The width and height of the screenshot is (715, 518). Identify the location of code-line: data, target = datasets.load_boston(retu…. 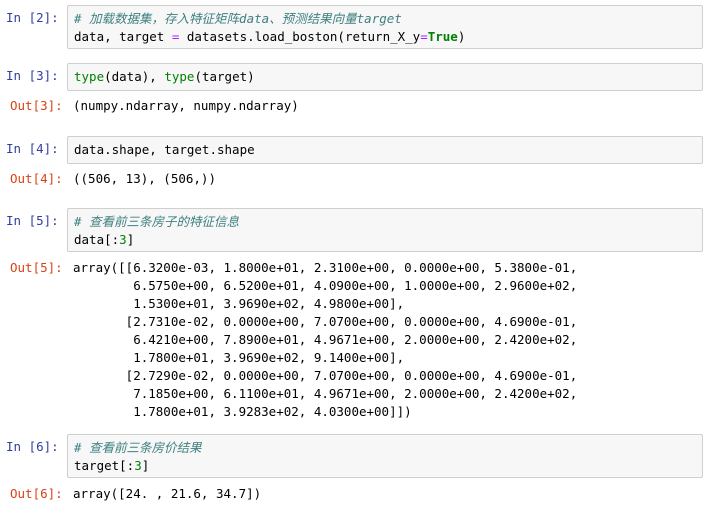
(385, 37).